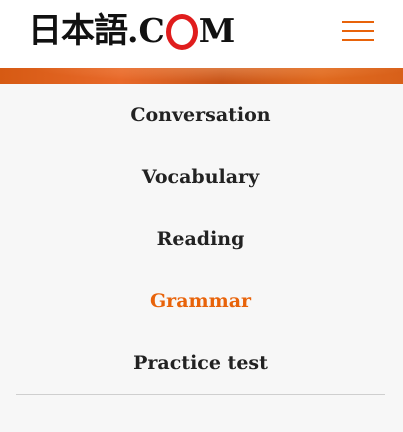  I want to click on menu-item-reading: Reading, so click(200, 239).